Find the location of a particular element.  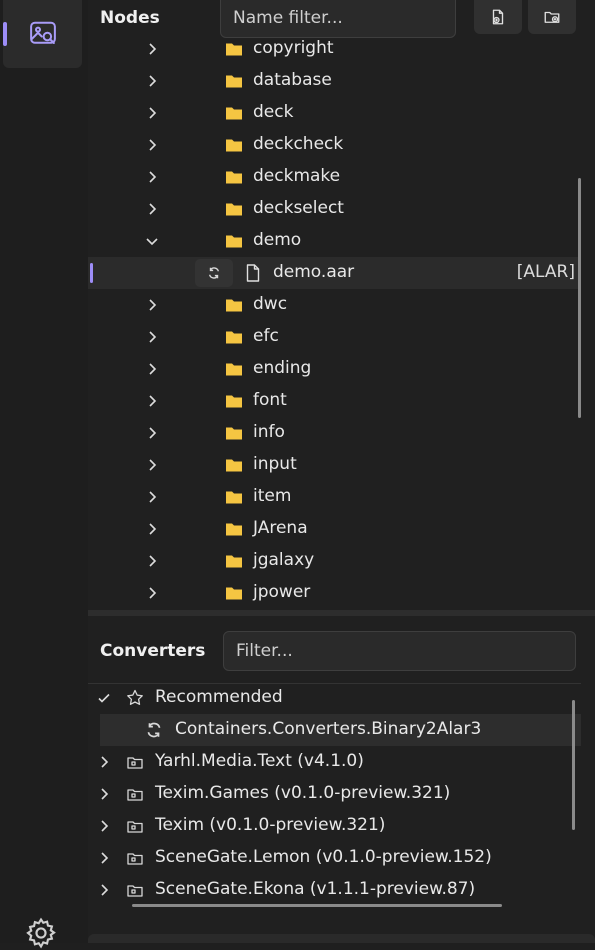

tree-row: deckcheck is located at coordinates (334, 145).